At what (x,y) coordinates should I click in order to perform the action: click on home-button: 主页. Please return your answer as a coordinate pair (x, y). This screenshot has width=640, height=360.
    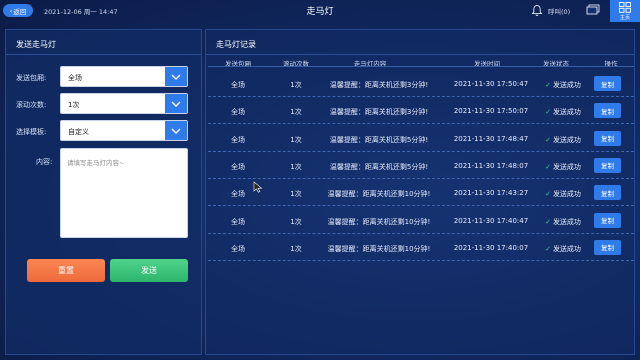
    Looking at the image, I should click on (625, 11).